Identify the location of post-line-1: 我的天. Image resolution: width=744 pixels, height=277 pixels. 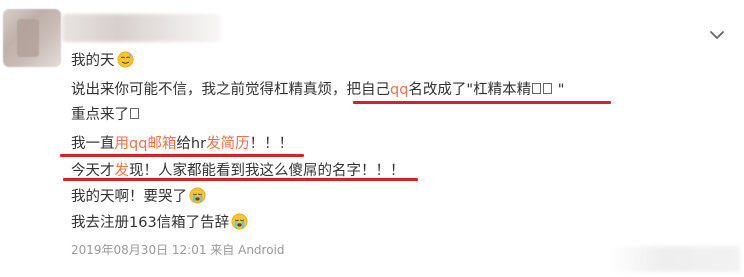
(102, 61).